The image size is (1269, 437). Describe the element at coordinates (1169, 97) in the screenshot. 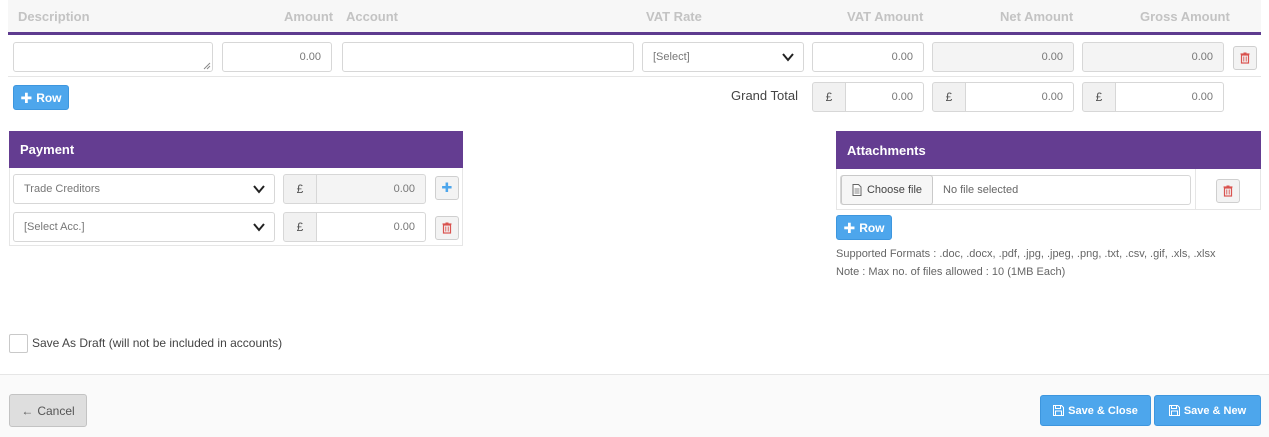

I see `total-gross-amount: 0.00` at that location.